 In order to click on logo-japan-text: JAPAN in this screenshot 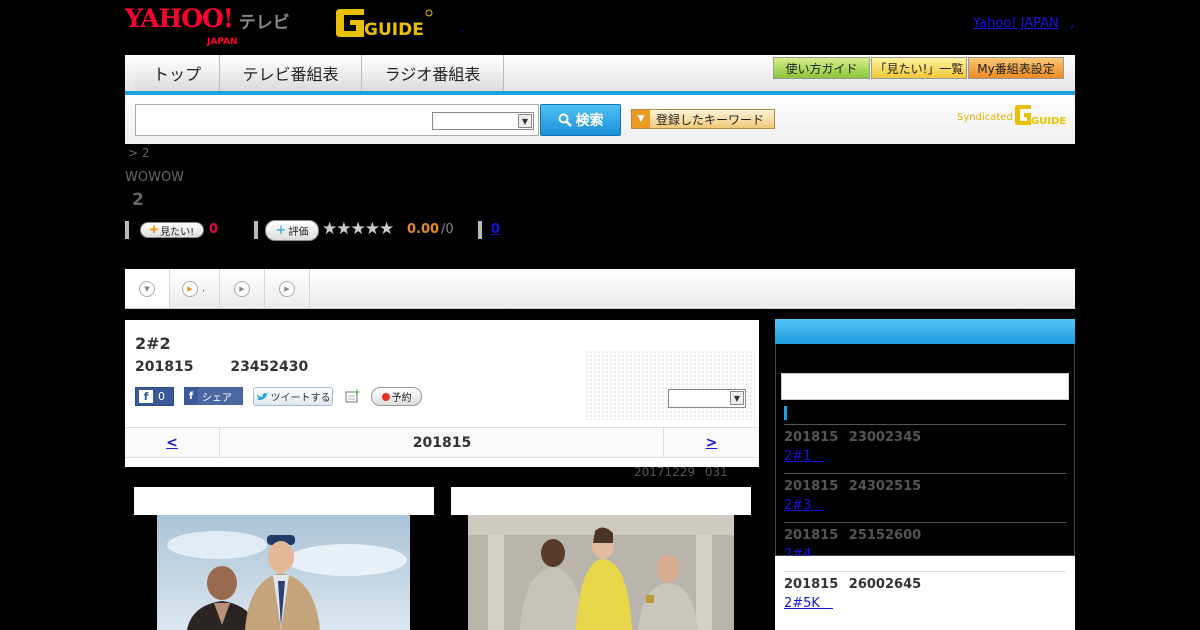, I will do `click(222, 42)`.